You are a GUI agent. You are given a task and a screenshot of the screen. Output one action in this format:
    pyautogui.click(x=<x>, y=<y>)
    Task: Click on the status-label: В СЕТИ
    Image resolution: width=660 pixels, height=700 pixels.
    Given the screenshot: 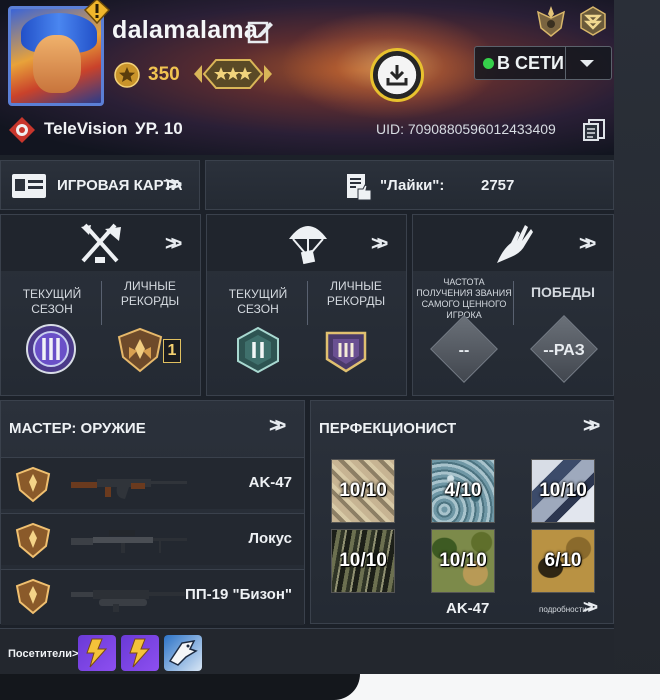 What is the action you would take?
    pyautogui.click(x=530, y=63)
    